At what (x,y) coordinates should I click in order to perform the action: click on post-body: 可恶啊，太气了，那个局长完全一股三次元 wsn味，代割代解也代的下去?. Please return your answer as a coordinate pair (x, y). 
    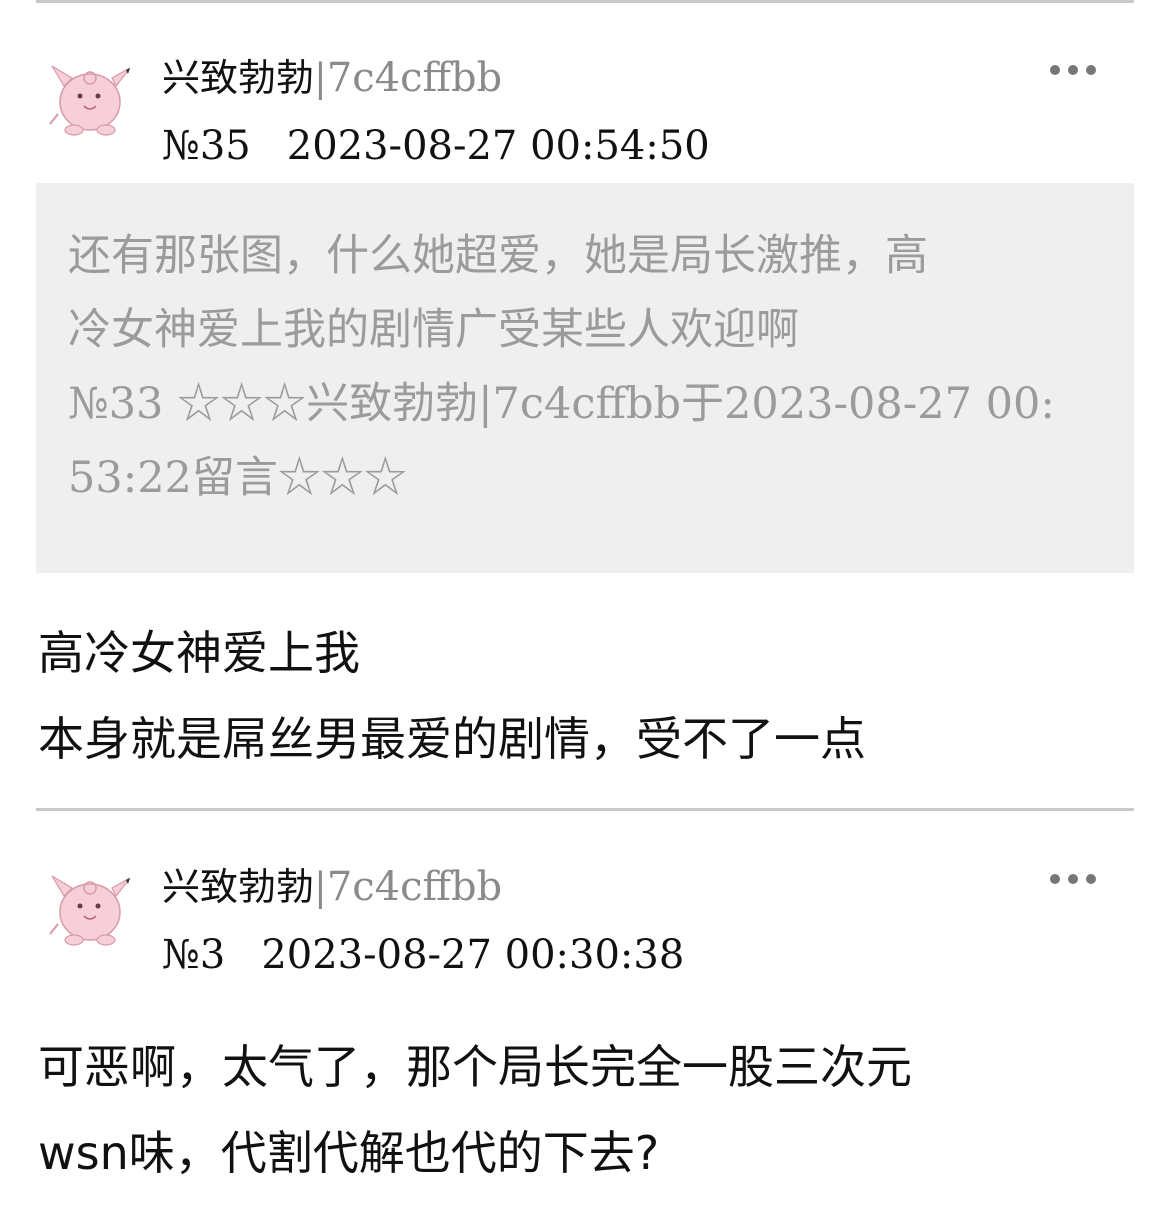
    Looking at the image, I should click on (588, 1110).